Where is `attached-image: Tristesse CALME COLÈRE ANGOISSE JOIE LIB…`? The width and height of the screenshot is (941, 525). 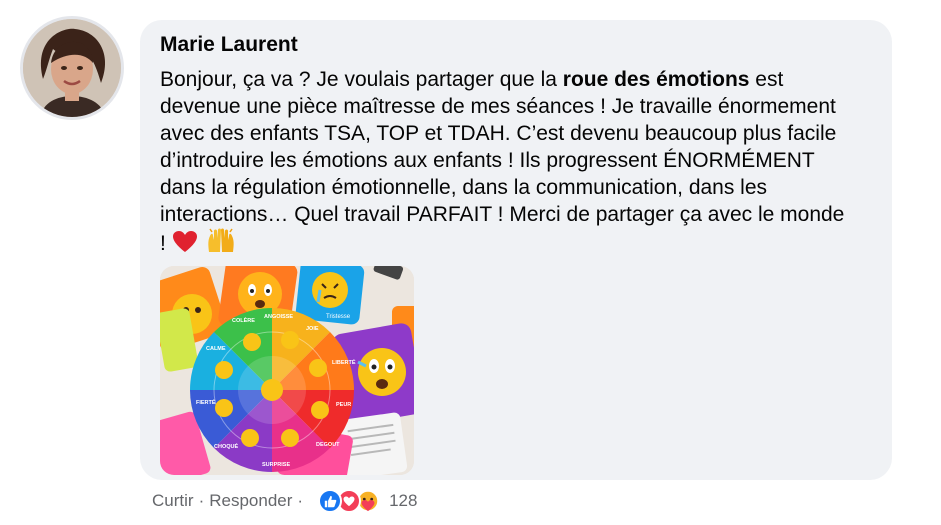
attached-image: Tristesse CALME COLÈRE ANGOISSE JOIE LIB… is located at coordinates (287, 370).